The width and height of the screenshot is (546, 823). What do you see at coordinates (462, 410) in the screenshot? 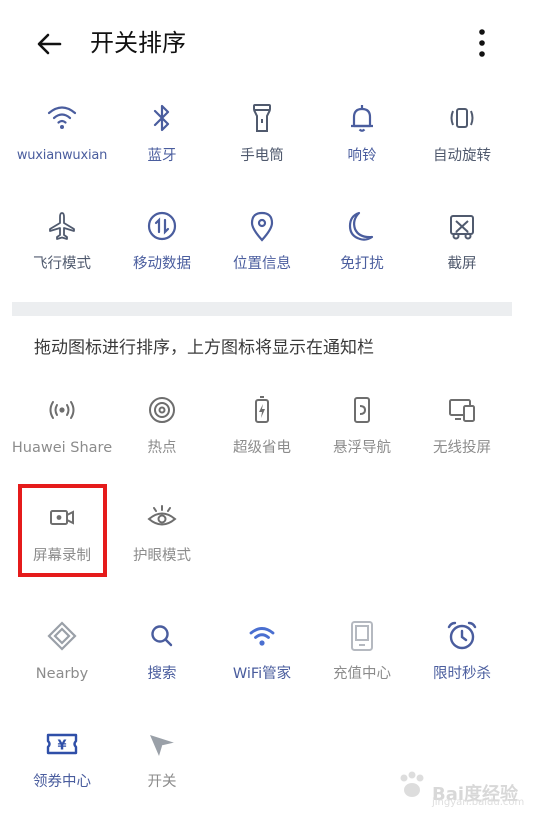
I see `wireless-projection-icon` at bounding box center [462, 410].